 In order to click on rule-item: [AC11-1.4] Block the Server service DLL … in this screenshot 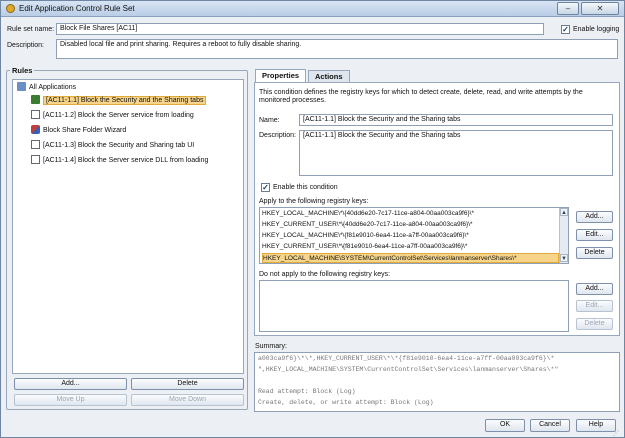, I will do `click(119, 161)`.